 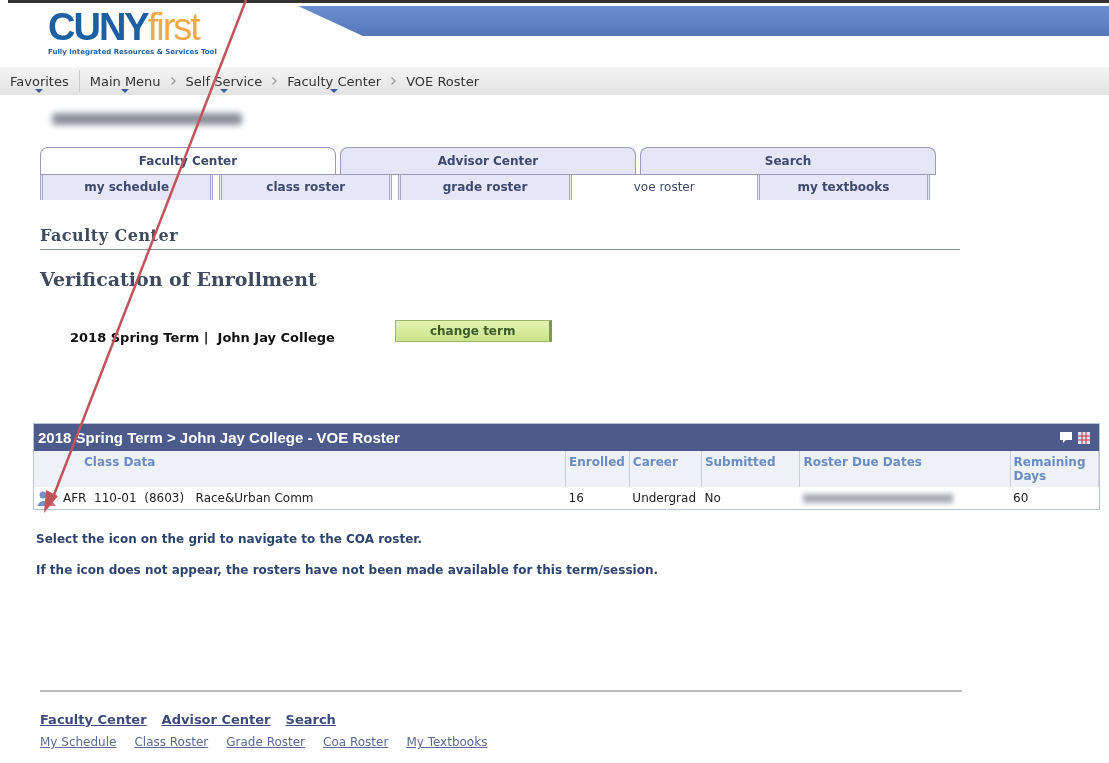 What do you see at coordinates (442, 81) in the screenshot?
I see `breadcrumb-link: VOE Roster` at bounding box center [442, 81].